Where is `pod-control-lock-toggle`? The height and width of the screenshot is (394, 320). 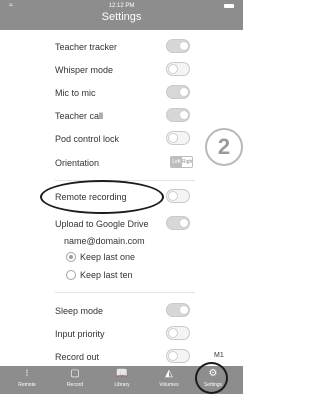
pod-control-lock-toggle is located at coordinates (178, 138).